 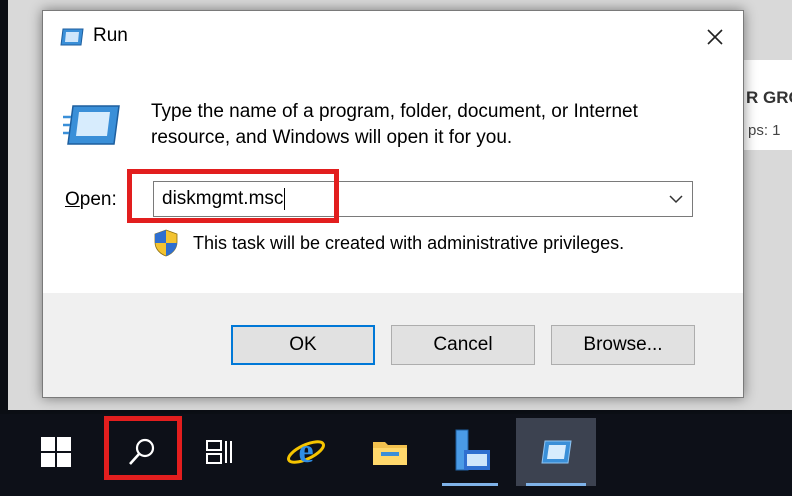 I want to click on start-button, so click(x=56, y=452).